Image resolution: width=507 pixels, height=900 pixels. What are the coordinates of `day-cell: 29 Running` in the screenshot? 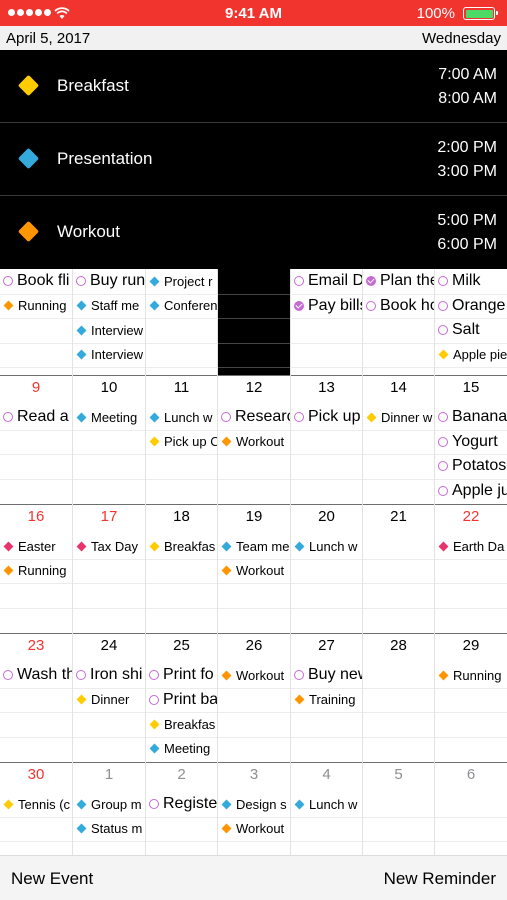 It's located at (471, 697).